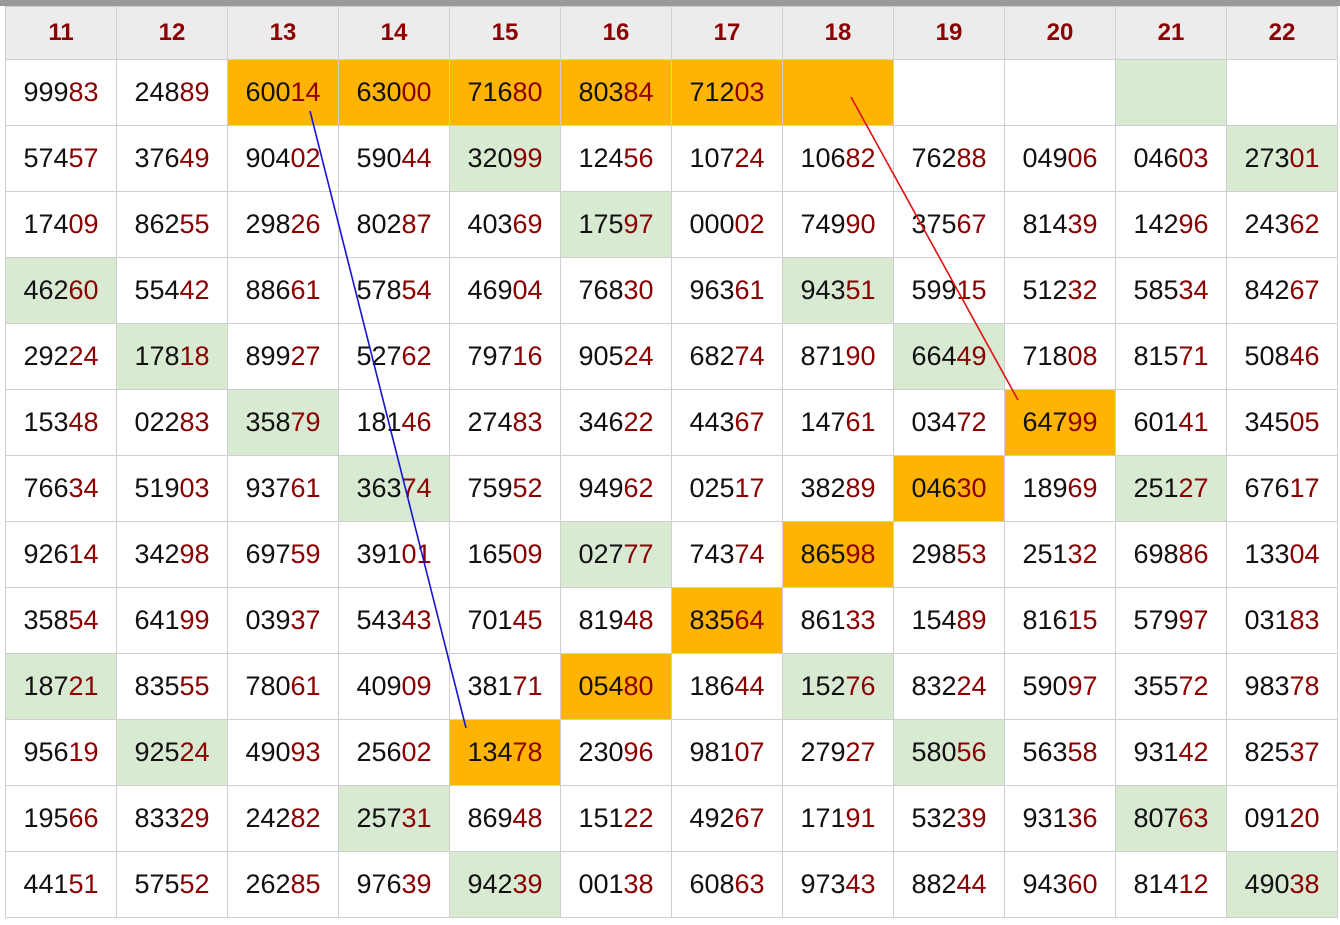  What do you see at coordinates (61, 488) in the screenshot?
I see `grid-cell: 76634` at bounding box center [61, 488].